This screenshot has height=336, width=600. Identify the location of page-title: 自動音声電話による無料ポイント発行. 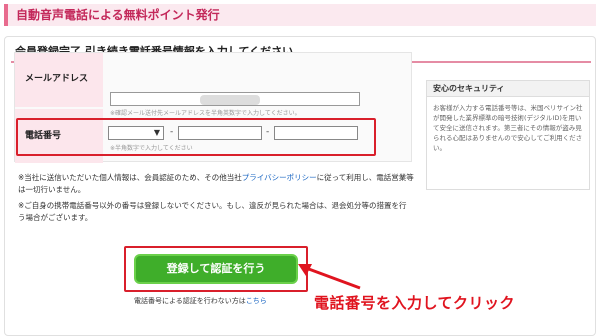
(300, 15).